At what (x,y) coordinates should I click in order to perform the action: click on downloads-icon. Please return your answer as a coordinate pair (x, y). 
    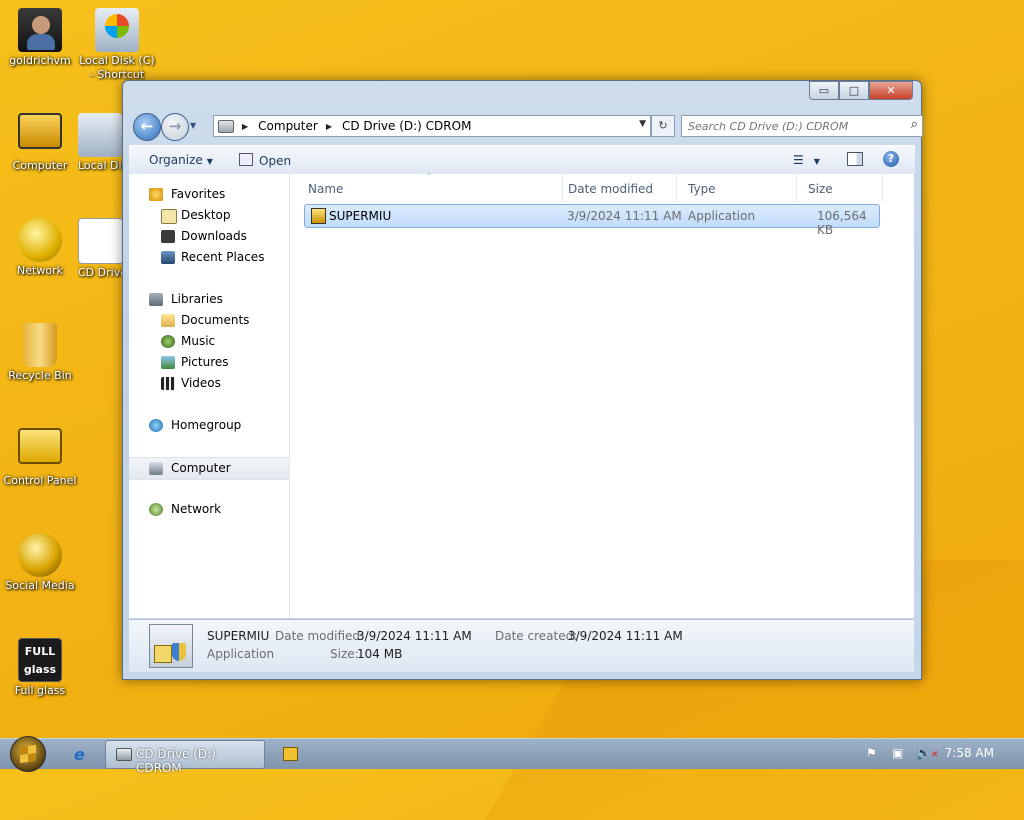
    Looking at the image, I should click on (168, 236).